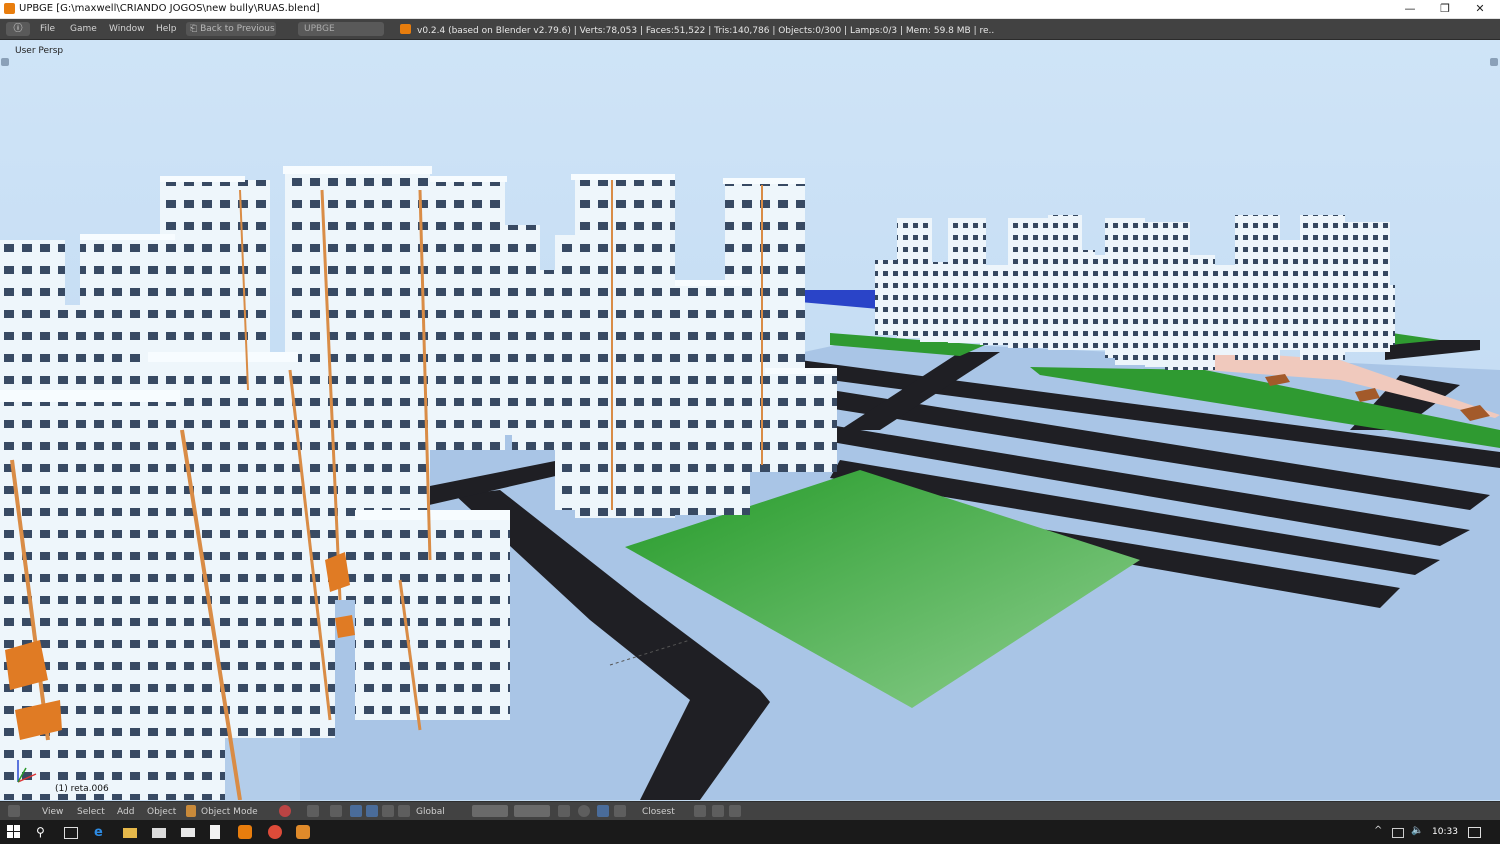  What do you see at coordinates (14, 811) in the screenshot?
I see `editor-type-icon` at bounding box center [14, 811].